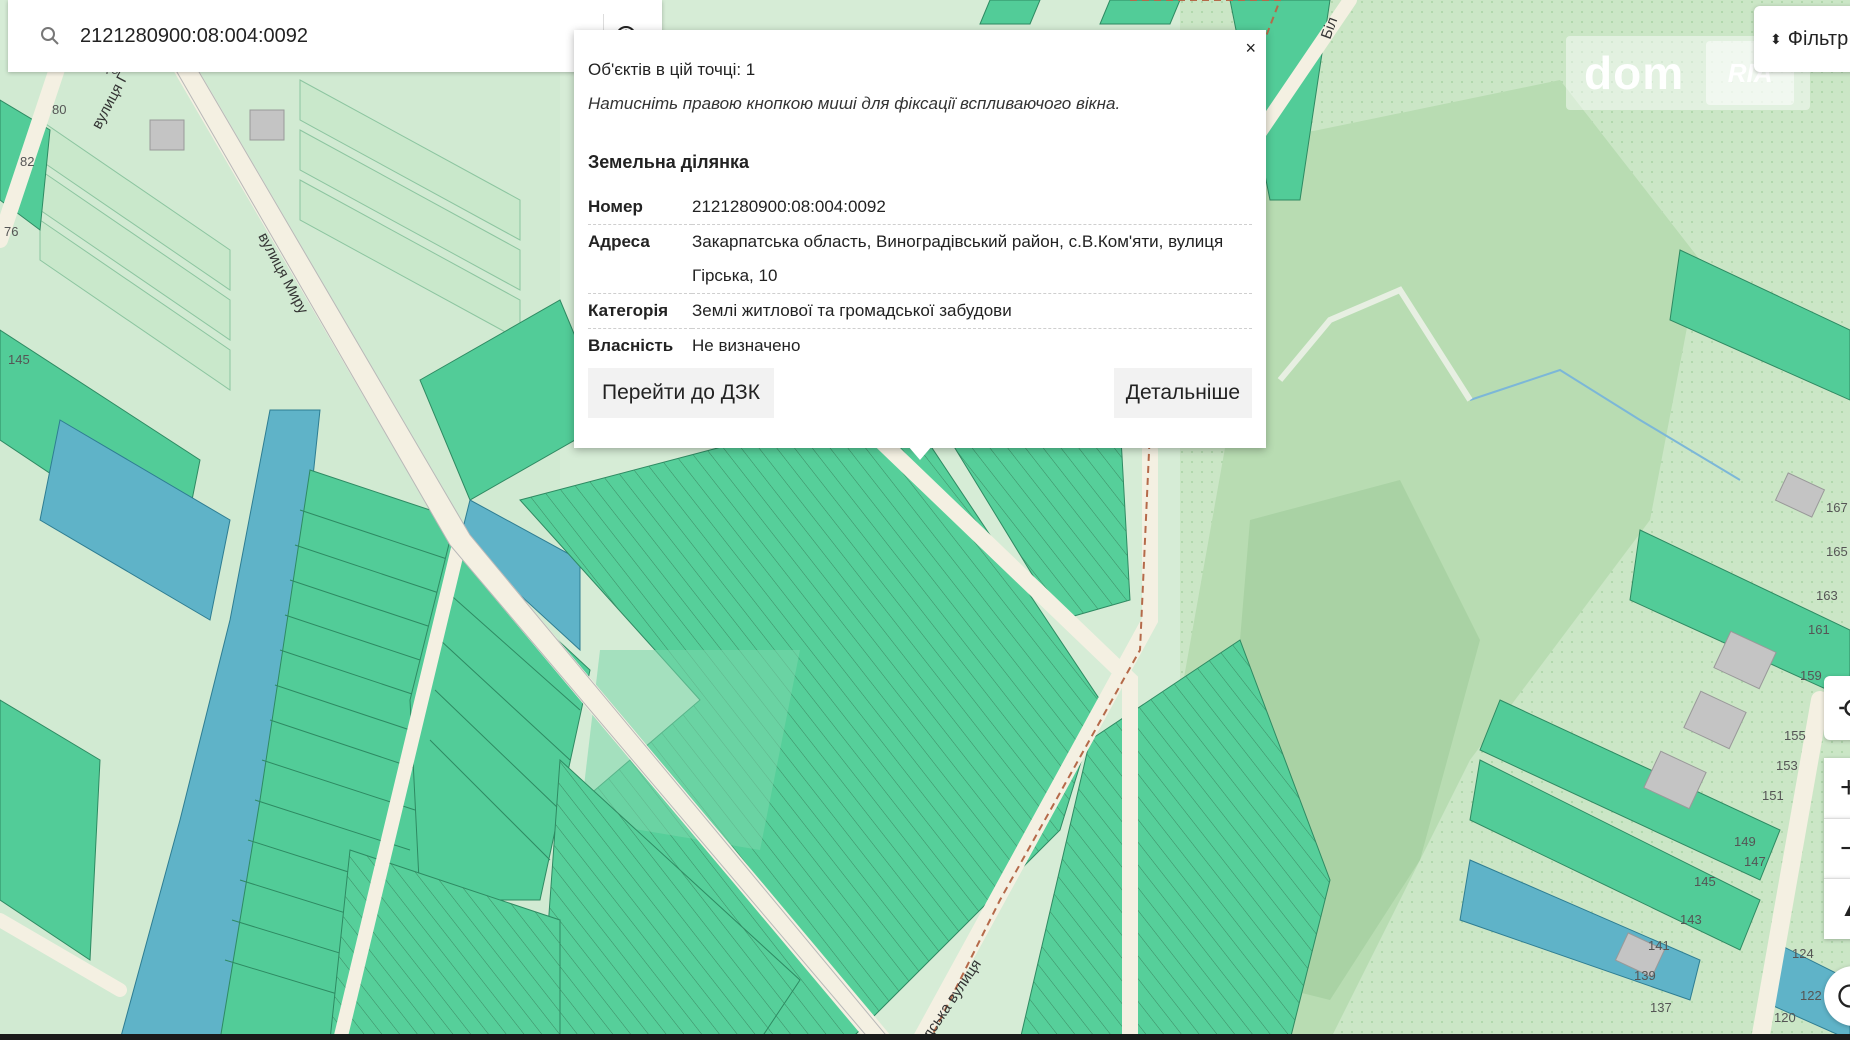 This screenshot has height=1040, width=1850. I want to click on house-number: 147, so click(1755, 861).